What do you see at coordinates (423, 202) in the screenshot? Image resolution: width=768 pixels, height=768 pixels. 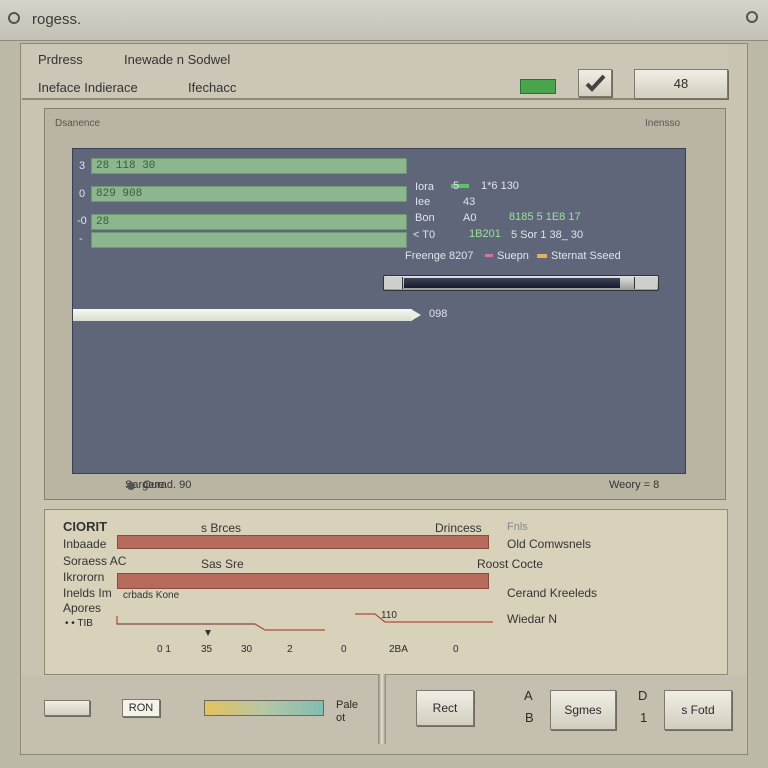 I see `readout-a: Iee` at bounding box center [423, 202].